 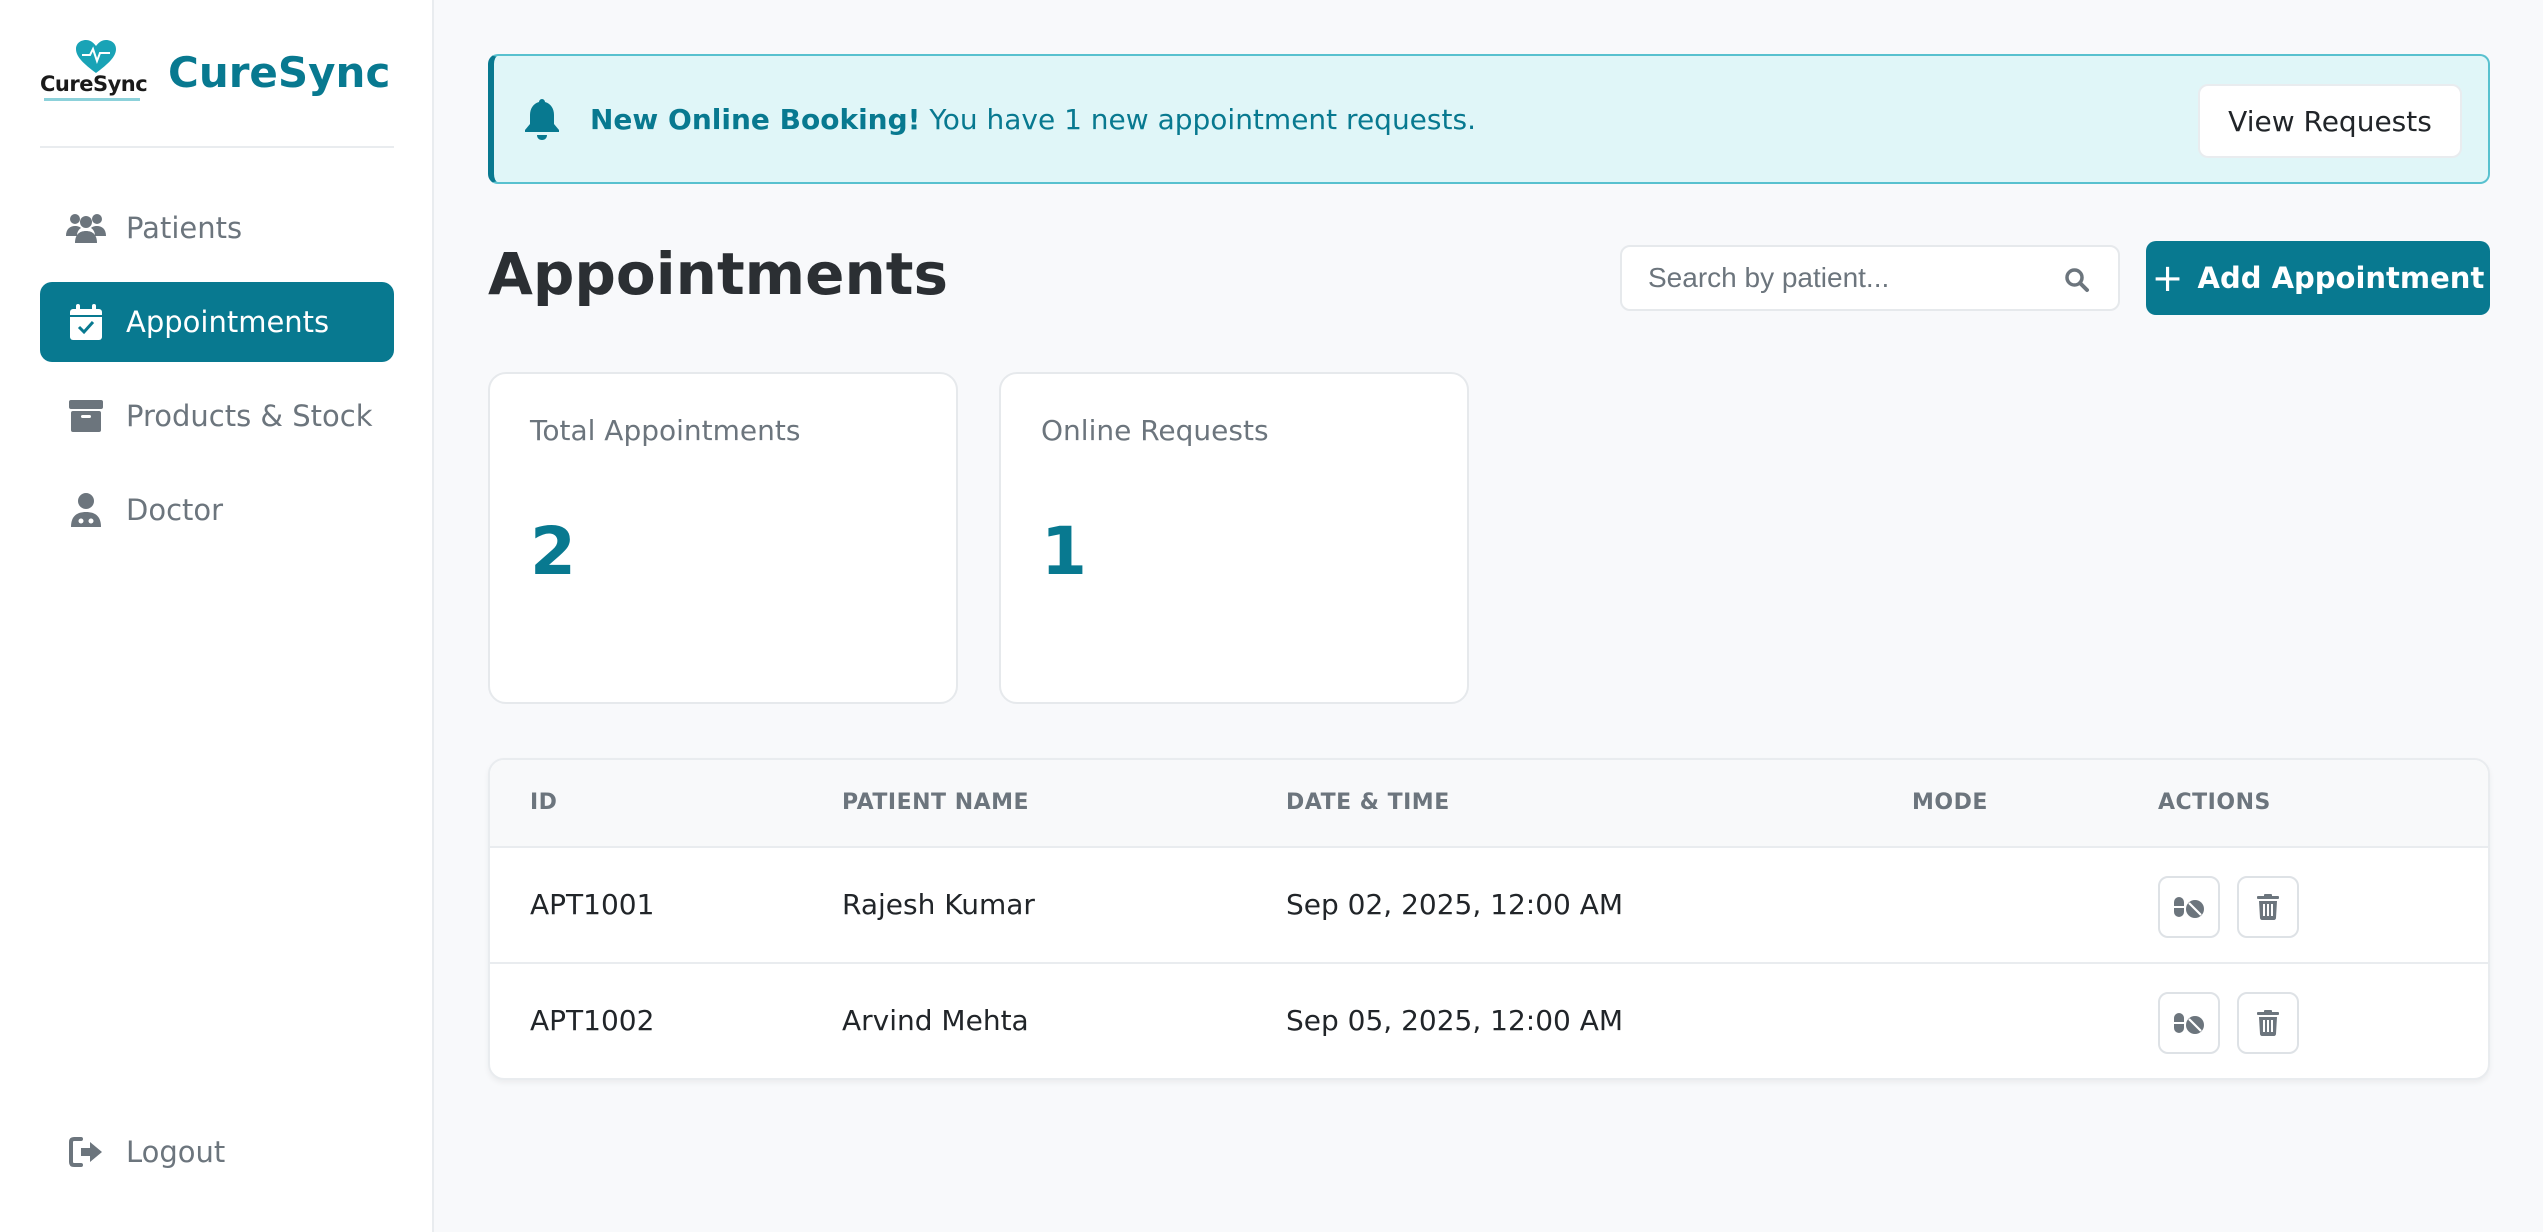 What do you see at coordinates (2341, 278) in the screenshot?
I see `add-appointment-label: Add Appointment` at bounding box center [2341, 278].